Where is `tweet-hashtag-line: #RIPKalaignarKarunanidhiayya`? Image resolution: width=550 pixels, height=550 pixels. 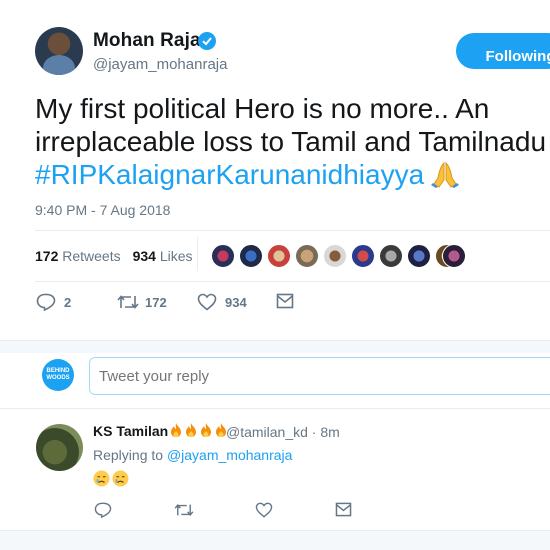
tweet-hashtag-line: #RIPKalaignarKarunanidhiayya is located at coordinates (292, 174).